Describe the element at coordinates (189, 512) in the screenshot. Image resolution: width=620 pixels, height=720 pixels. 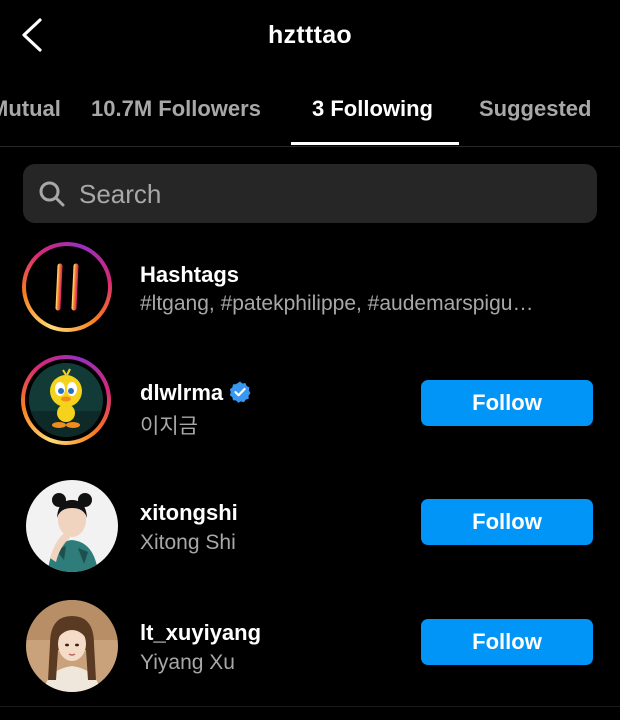
I see `username: xitongshi` at that location.